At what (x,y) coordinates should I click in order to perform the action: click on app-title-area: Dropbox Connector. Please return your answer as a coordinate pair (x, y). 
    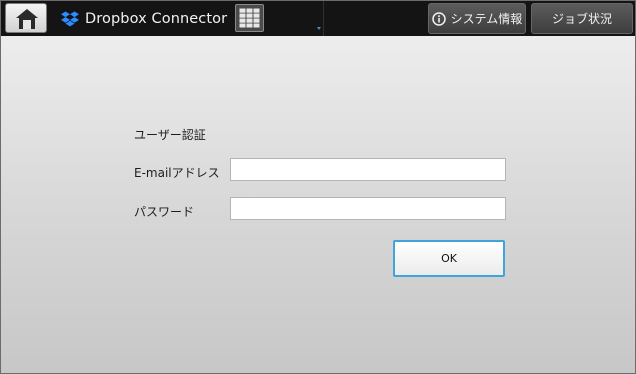
    Looking at the image, I should click on (144, 18).